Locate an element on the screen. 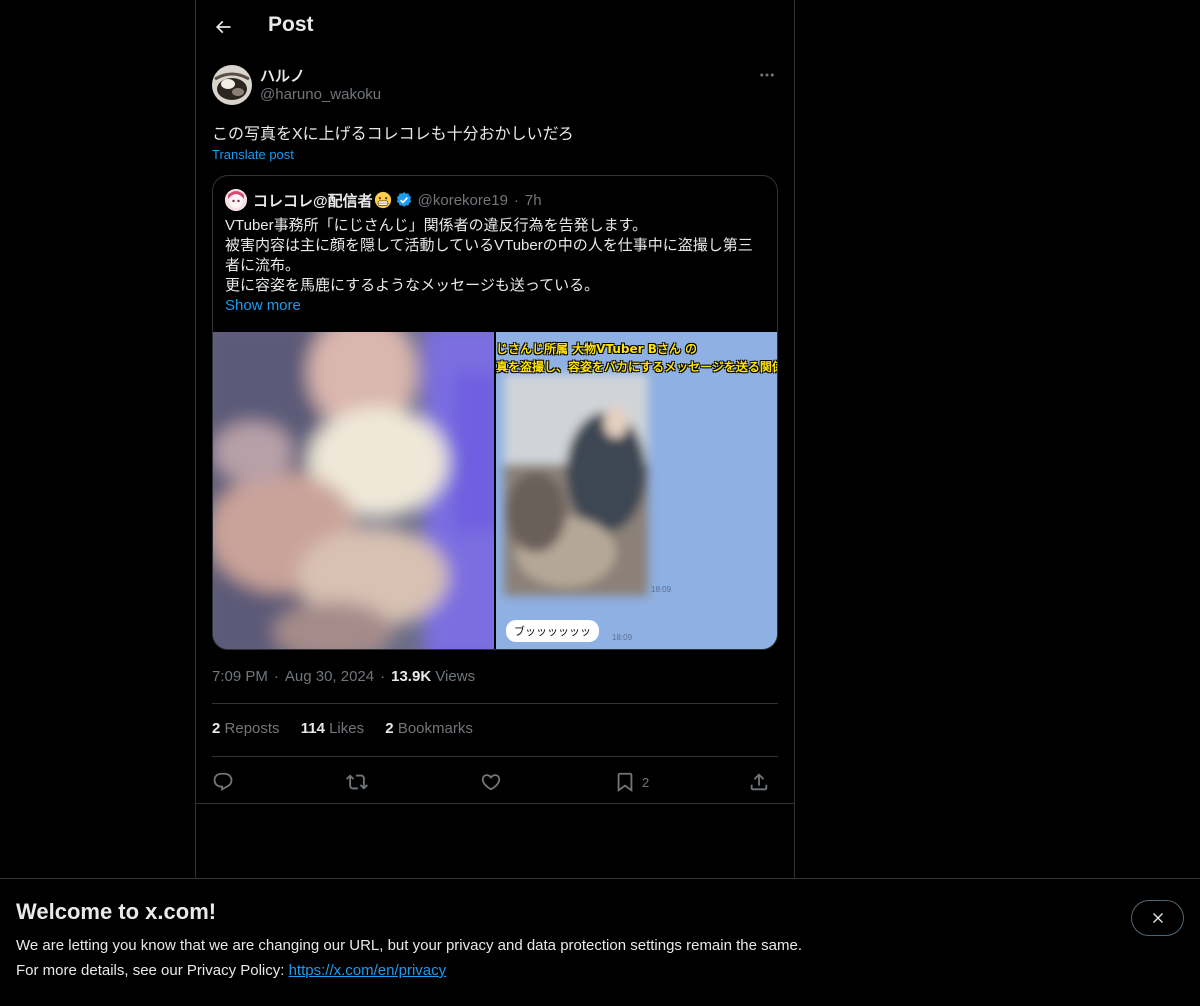 The image size is (1200, 1006). post-meta: 7:09 PM · Aug 30, 2024 · 13.9K Views is located at coordinates (343, 676).